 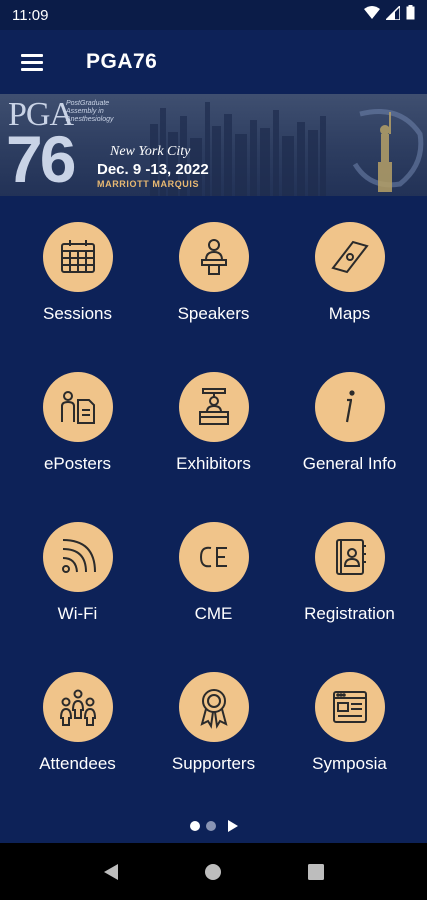 What do you see at coordinates (148, 184) in the screenshot?
I see `banner-venue: MARRIOTT MARQUIS` at bounding box center [148, 184].